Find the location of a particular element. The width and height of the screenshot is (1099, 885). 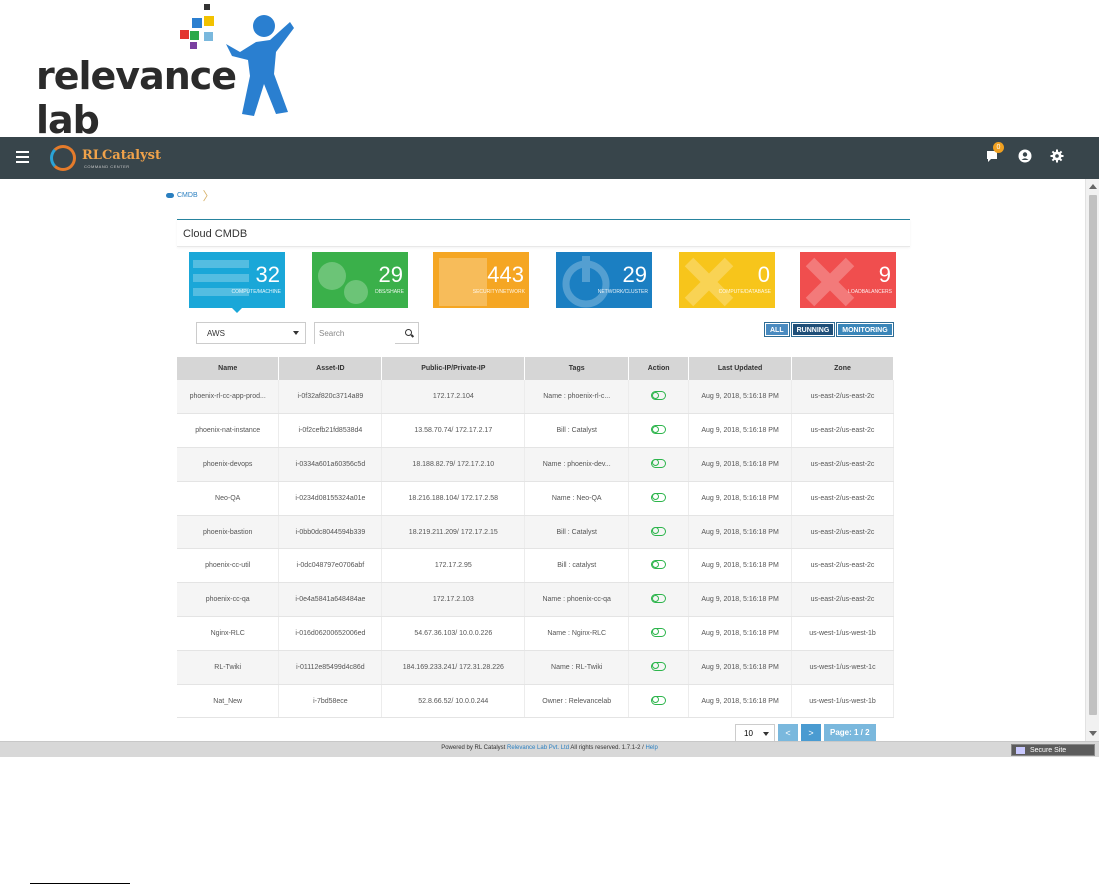

breadcrumb-item-cmdb: CMDB is located at coordinates (187, 195).